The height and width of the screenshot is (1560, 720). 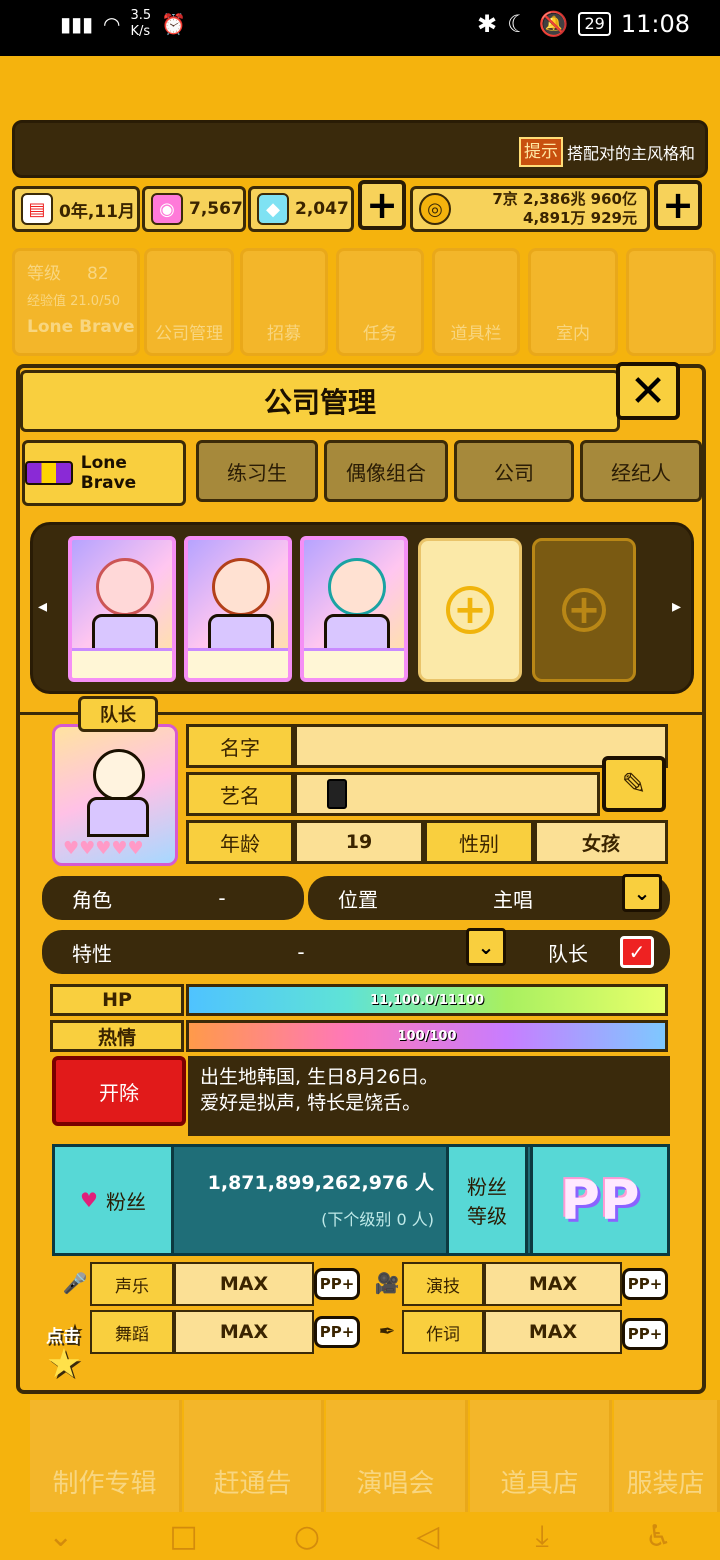 I want to click on calendar-icon: ▤, so click(x=37, y=209).